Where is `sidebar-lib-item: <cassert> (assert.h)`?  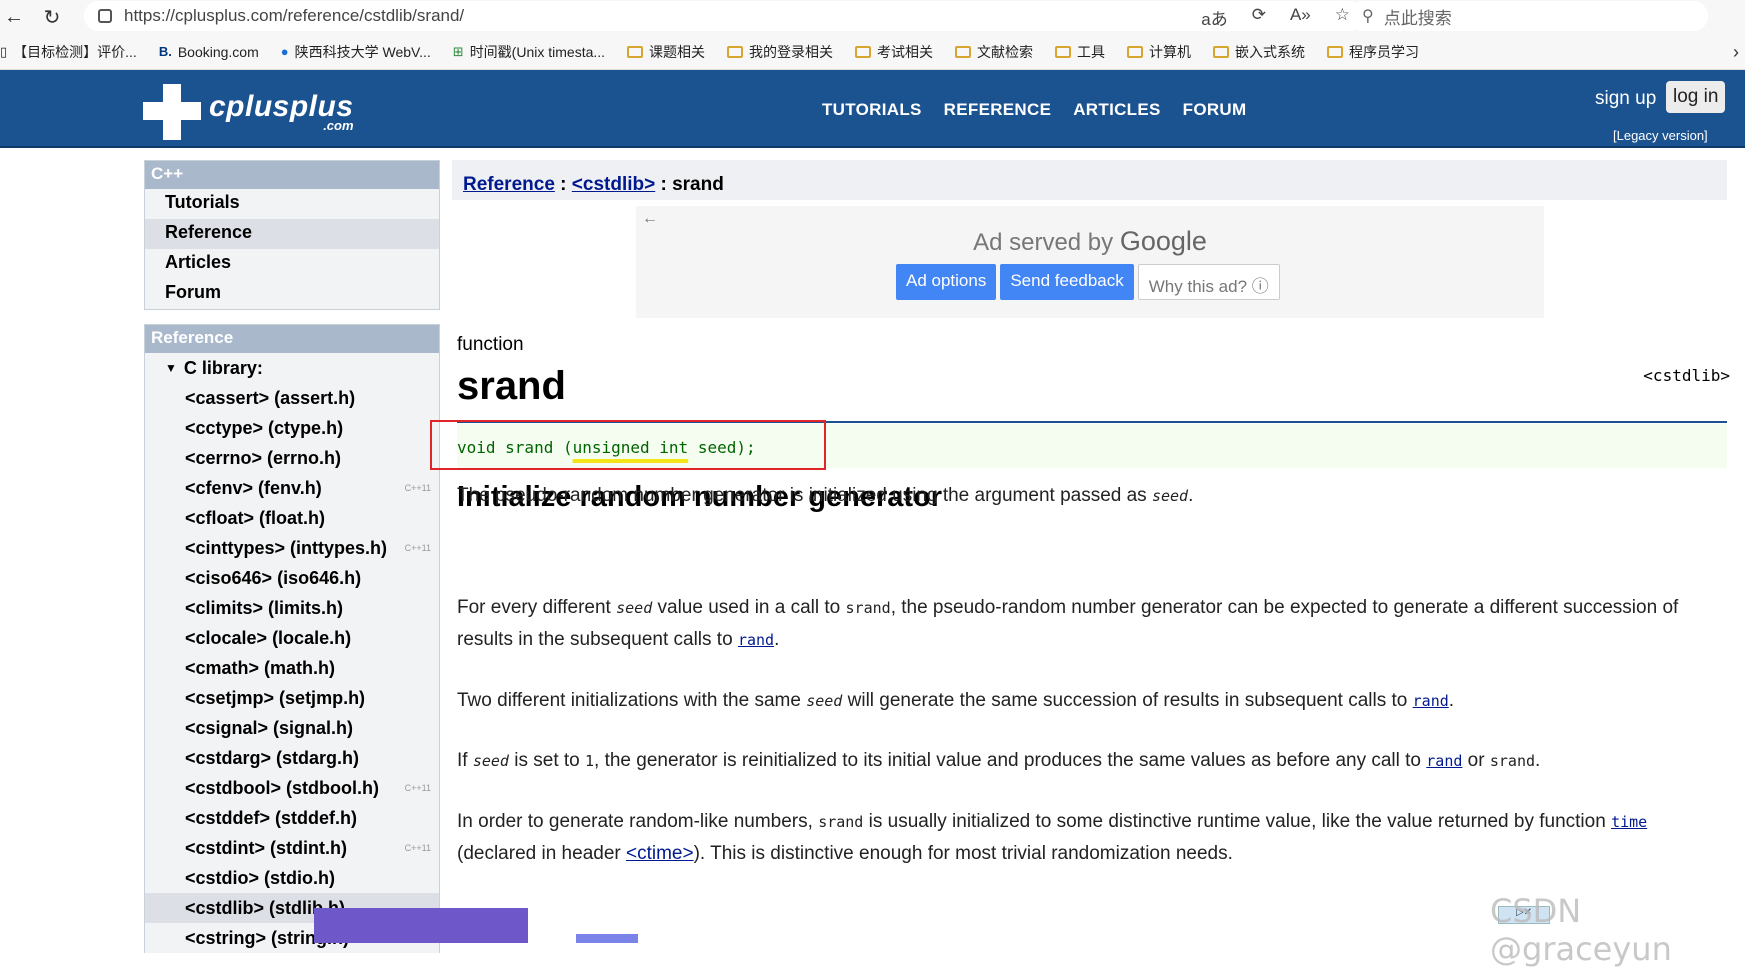 sidebar-lib-item: <cassert> (assert.h) is located at coordinates (292, 398).